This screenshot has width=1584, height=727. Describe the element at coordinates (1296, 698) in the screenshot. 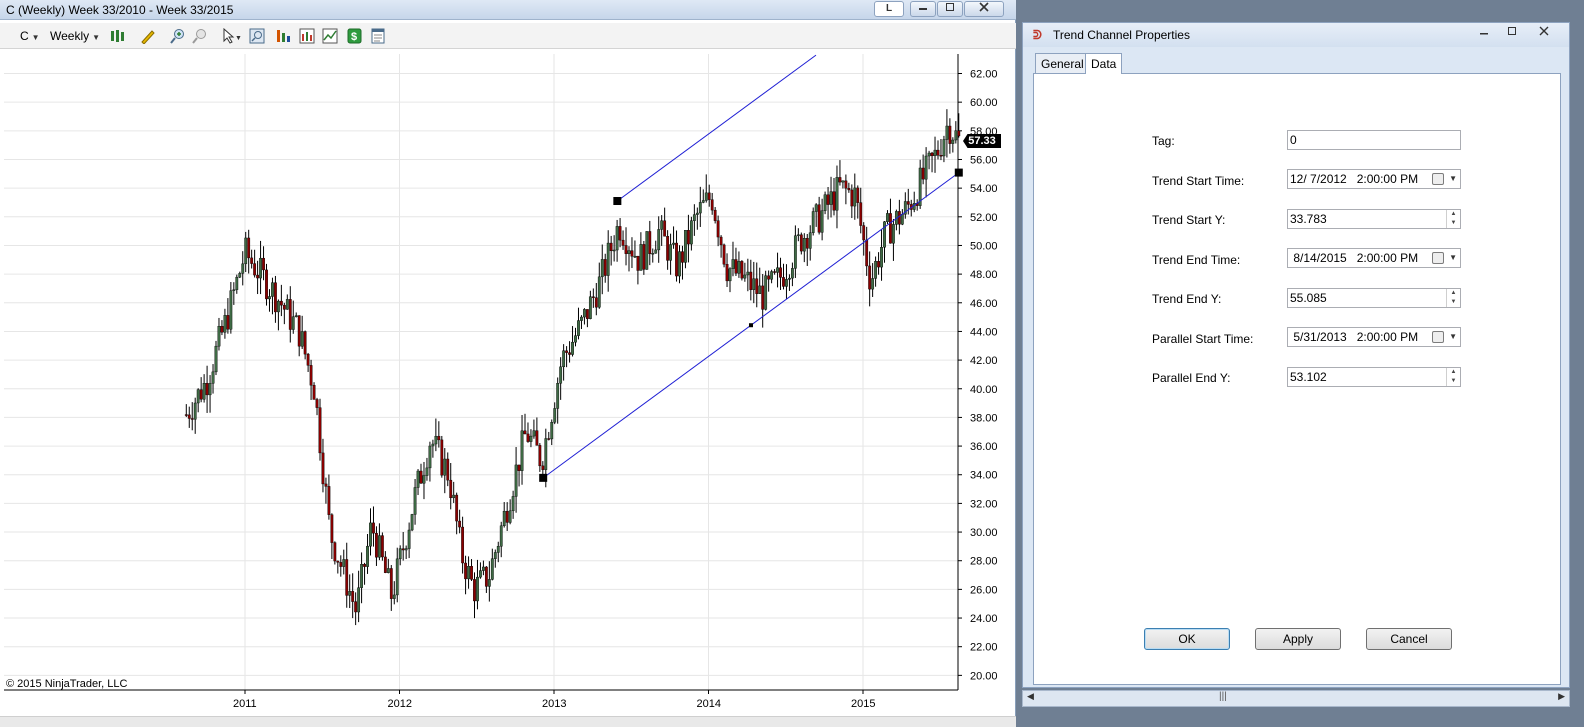

I see `dialog-horizontal-scrollbar: ◀ ||| ▶` at that location.